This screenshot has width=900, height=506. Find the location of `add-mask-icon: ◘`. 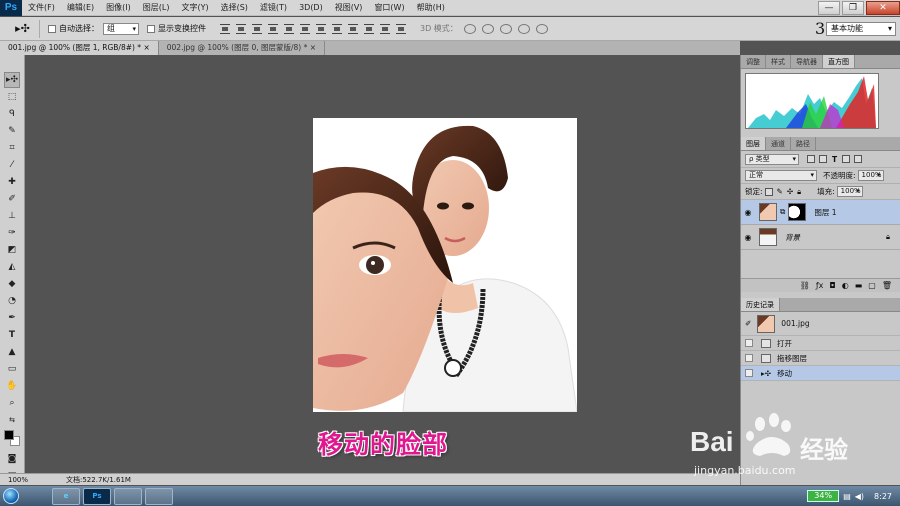

add-mask-icon: ◘ is located at coordinates (832, 285).